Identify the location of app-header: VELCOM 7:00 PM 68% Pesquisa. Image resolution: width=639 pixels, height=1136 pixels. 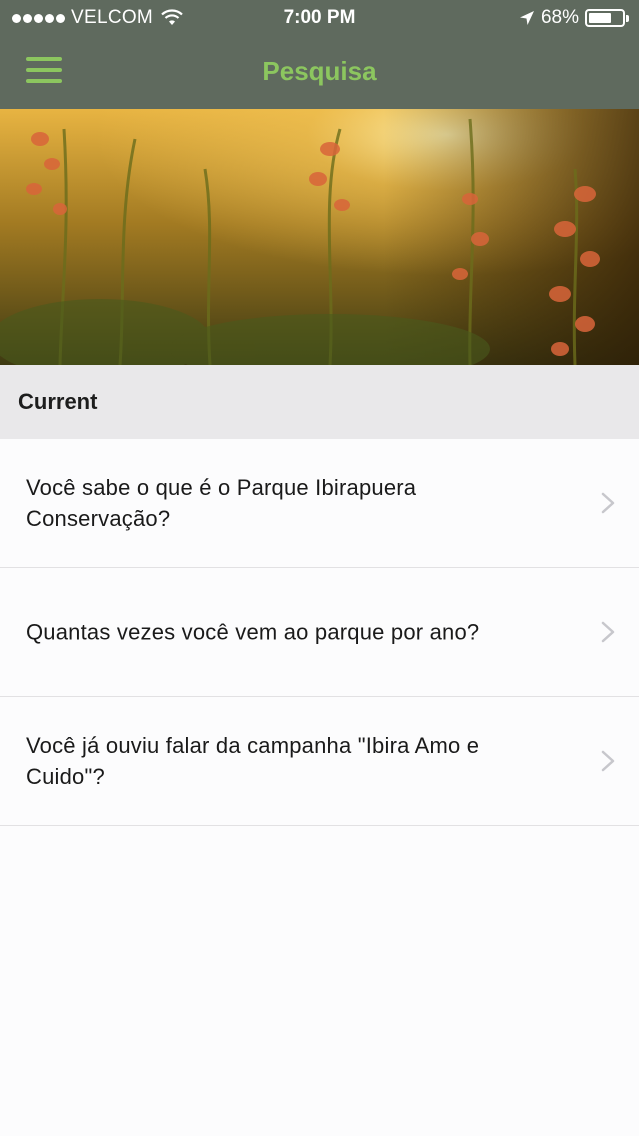
(319, 54).